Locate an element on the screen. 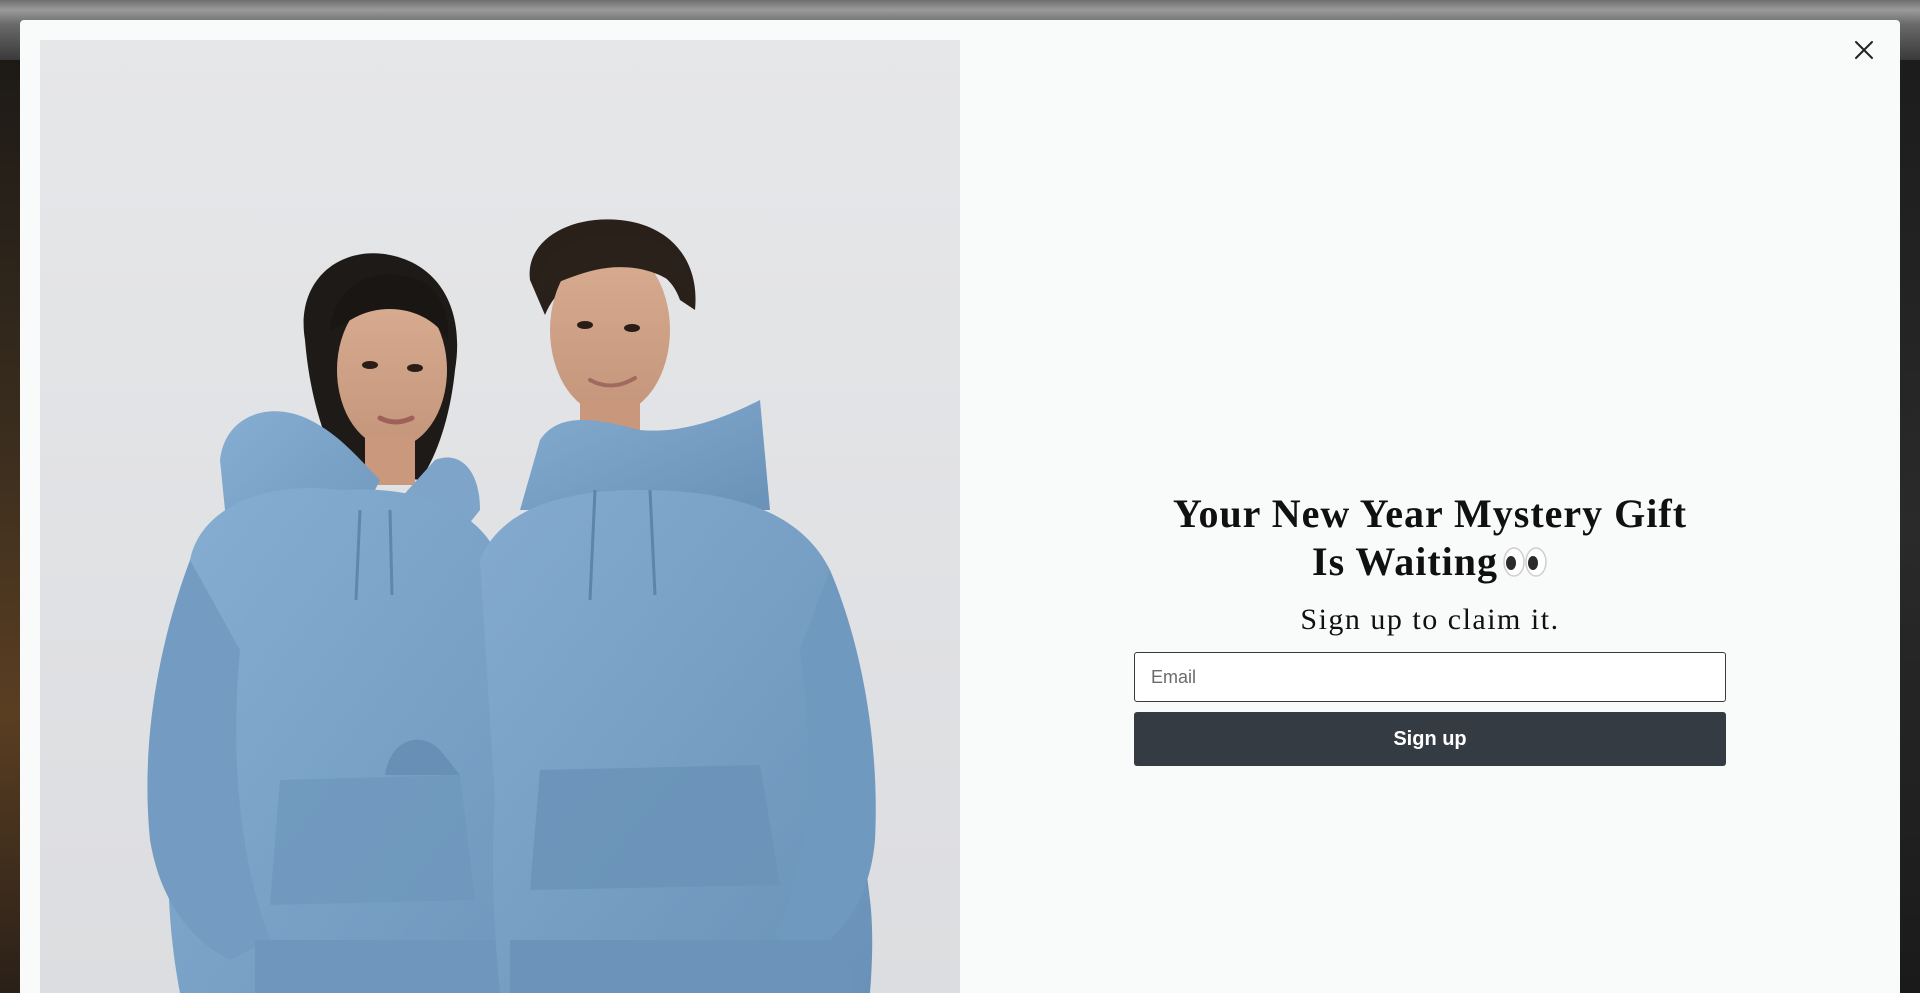 The image size is (1920, 993). popup-headline: Your New Year Mystery Gift Is Waiting is located at coordinates (1430, 538).